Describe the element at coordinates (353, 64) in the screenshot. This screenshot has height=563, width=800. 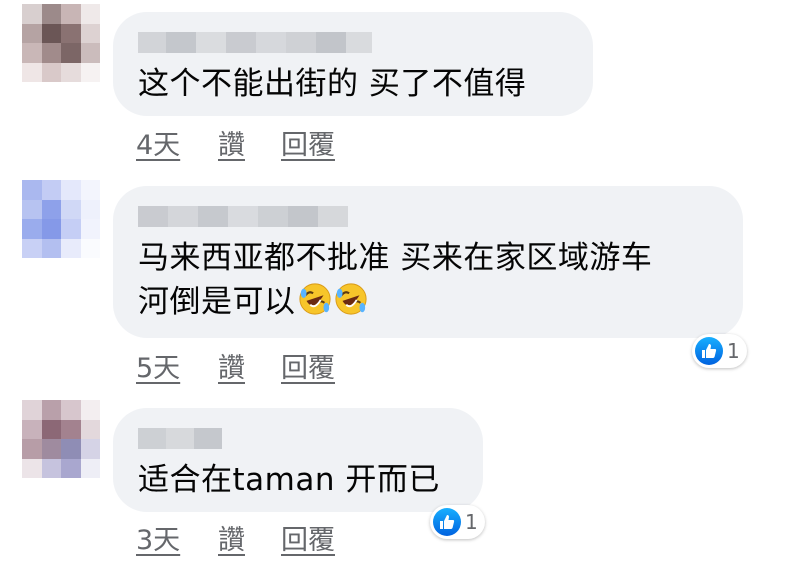
I see `comment-bubble: 这个不能出街的 买了不值得` at that location.